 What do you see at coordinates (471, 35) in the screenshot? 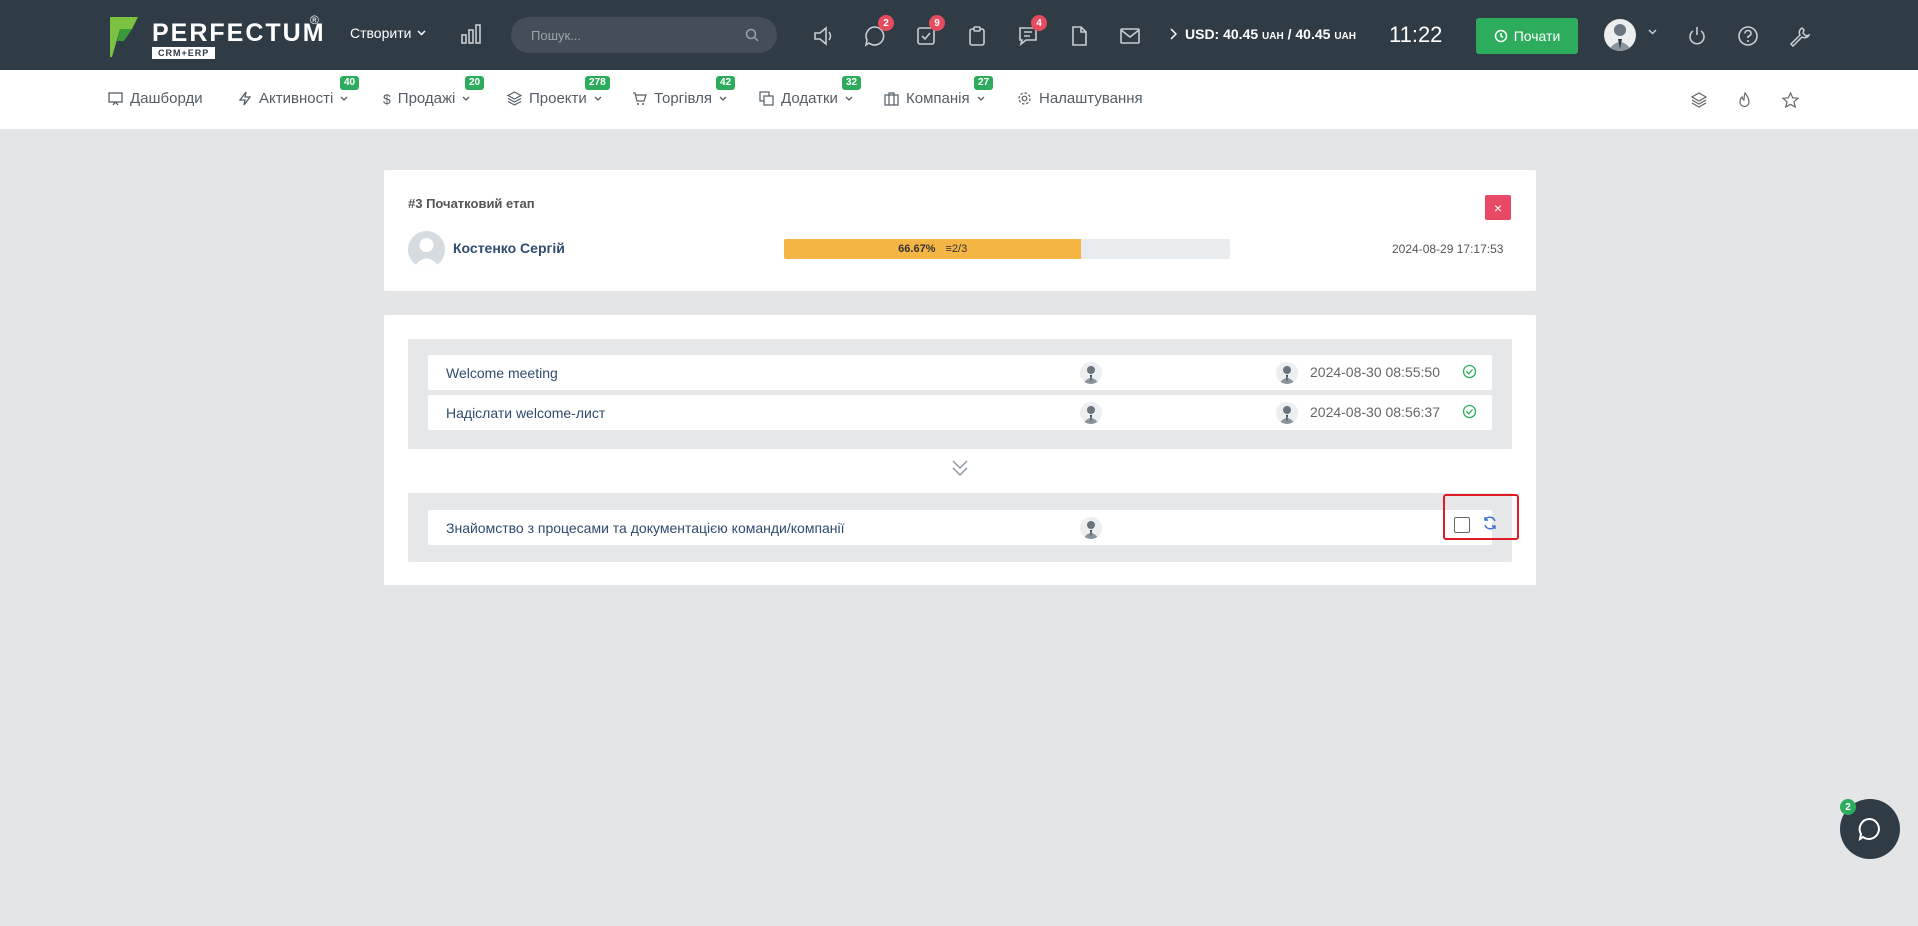
I see `stats-icon` at bounding box center [471, 35].